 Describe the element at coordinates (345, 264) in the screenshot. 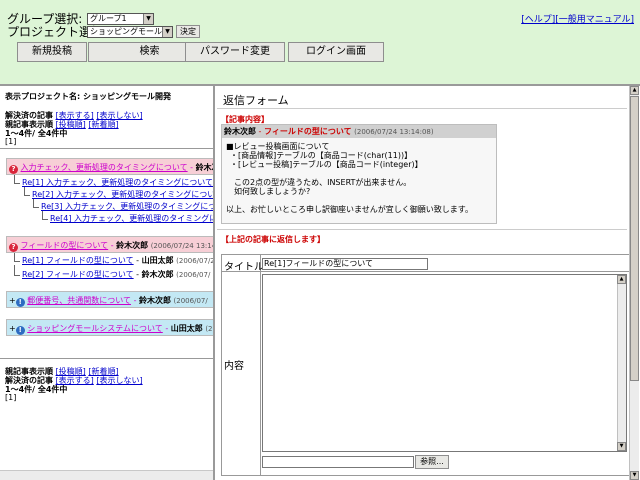

I see `title-input: Re[1]フィールドの型について` at that location.